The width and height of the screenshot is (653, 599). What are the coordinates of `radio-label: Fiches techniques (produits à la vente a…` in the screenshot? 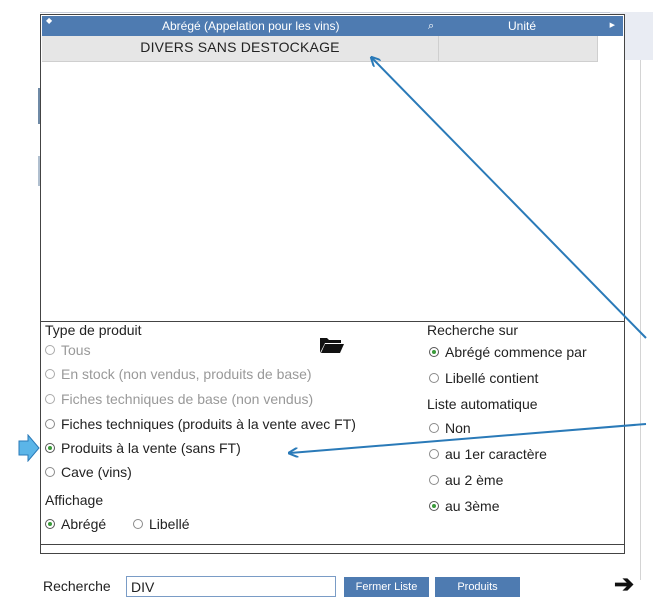 It's located at (208, 424).